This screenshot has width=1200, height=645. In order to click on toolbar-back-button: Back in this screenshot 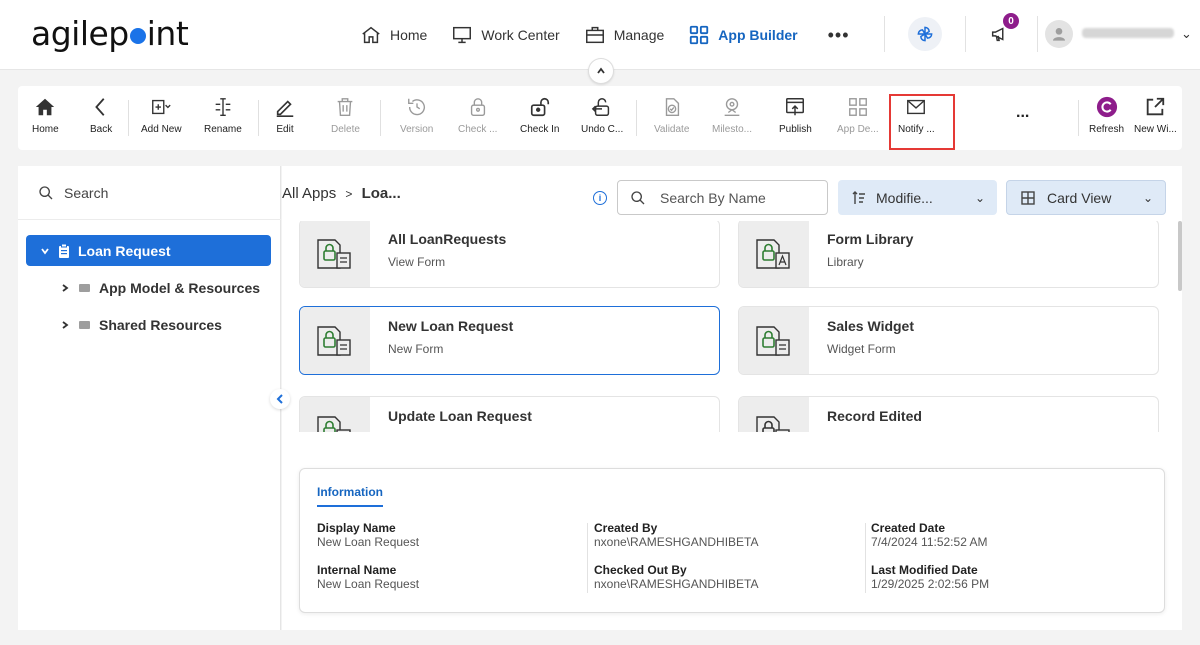, I will do `click(101, 115)`.